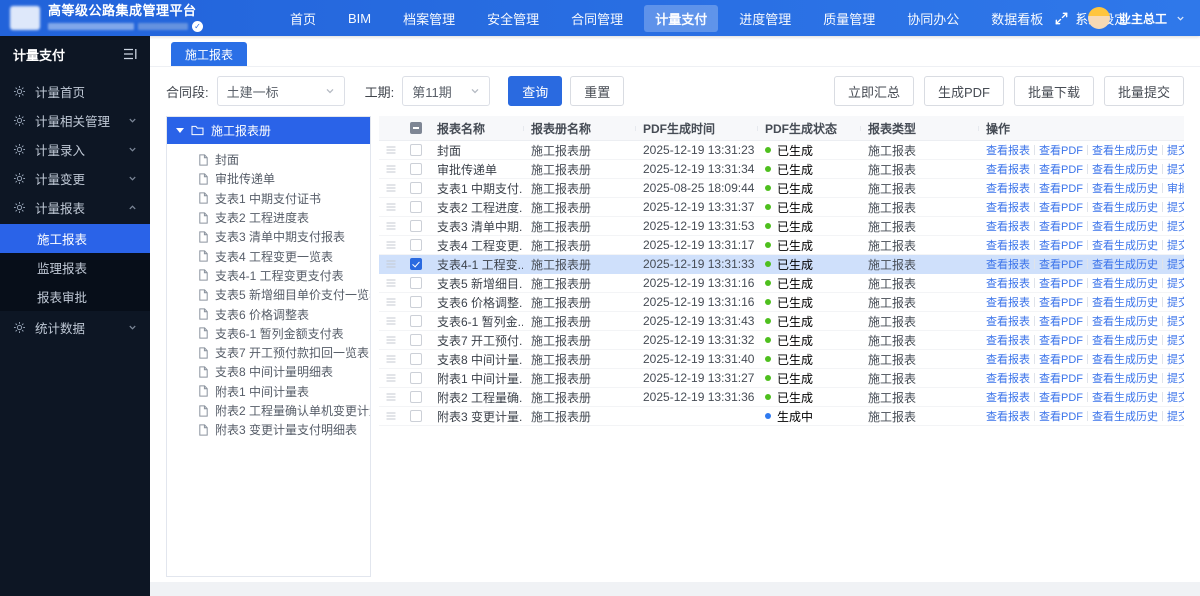  I want to click on nav-item-0: 首页, so click(303, 18).